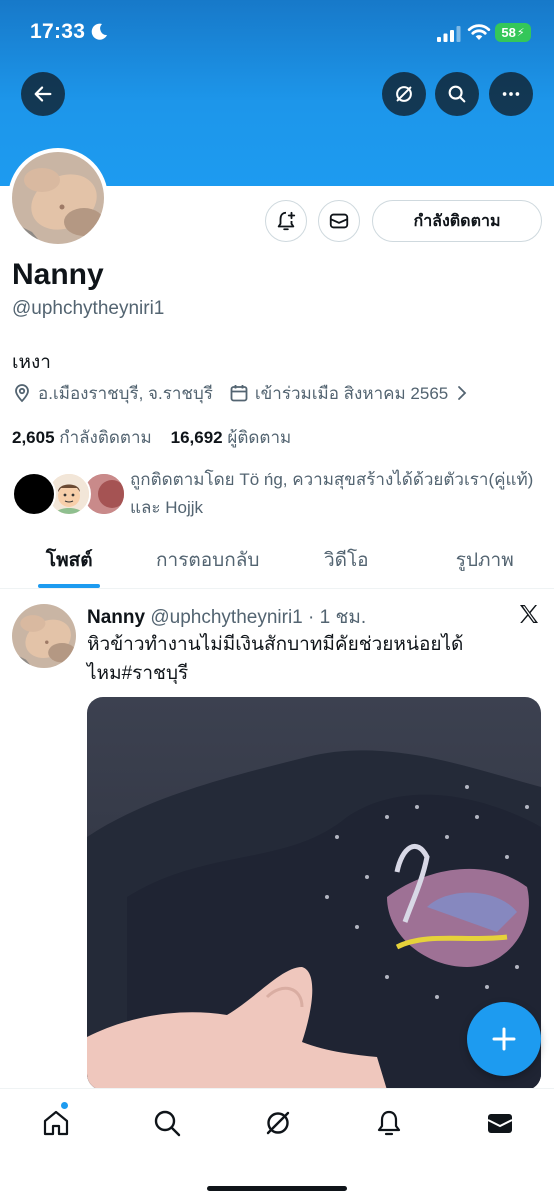  Describe the element at coordinates (277, 1188) in the screenshot. I see `home-indicator` at that location.